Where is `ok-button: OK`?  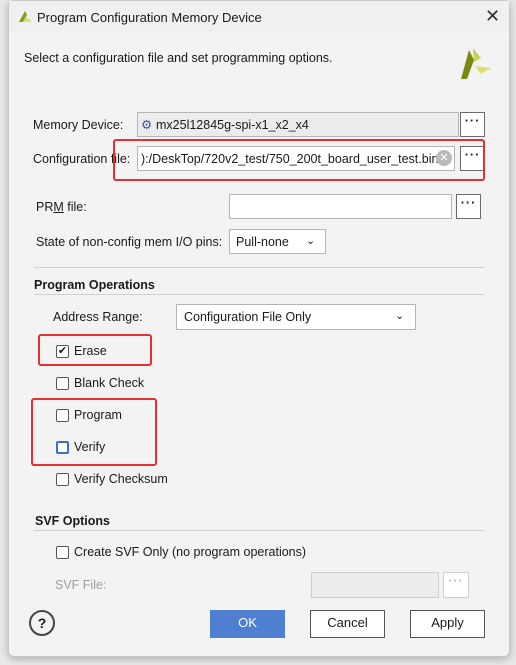 ok-button: OK is located at coordinates (247, 624).